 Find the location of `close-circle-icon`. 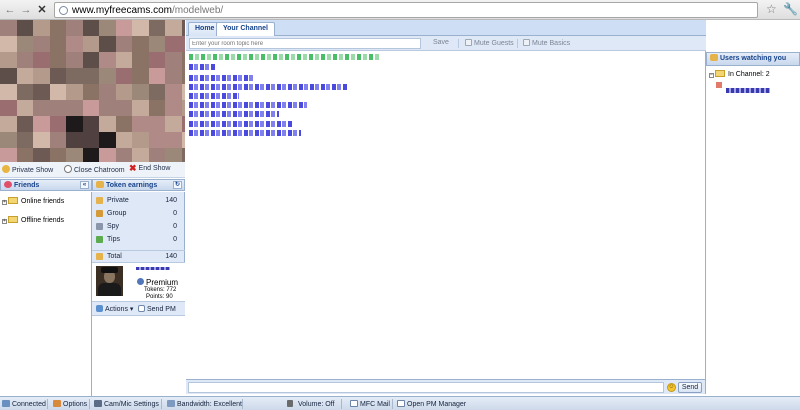

close-circle-icon is located at coordinates (68, 169).